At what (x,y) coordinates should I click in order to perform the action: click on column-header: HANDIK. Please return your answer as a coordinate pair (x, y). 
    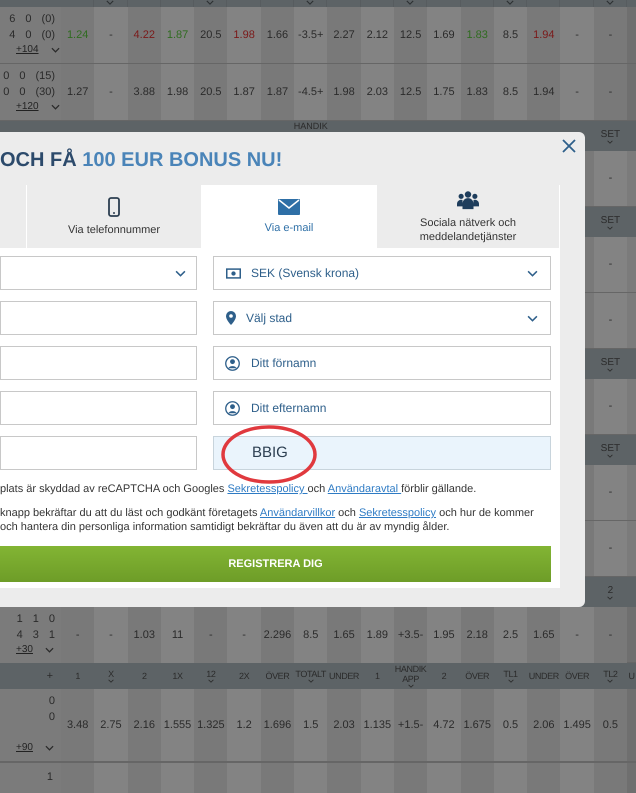
    Looking at the image, I should click on (311, 126).